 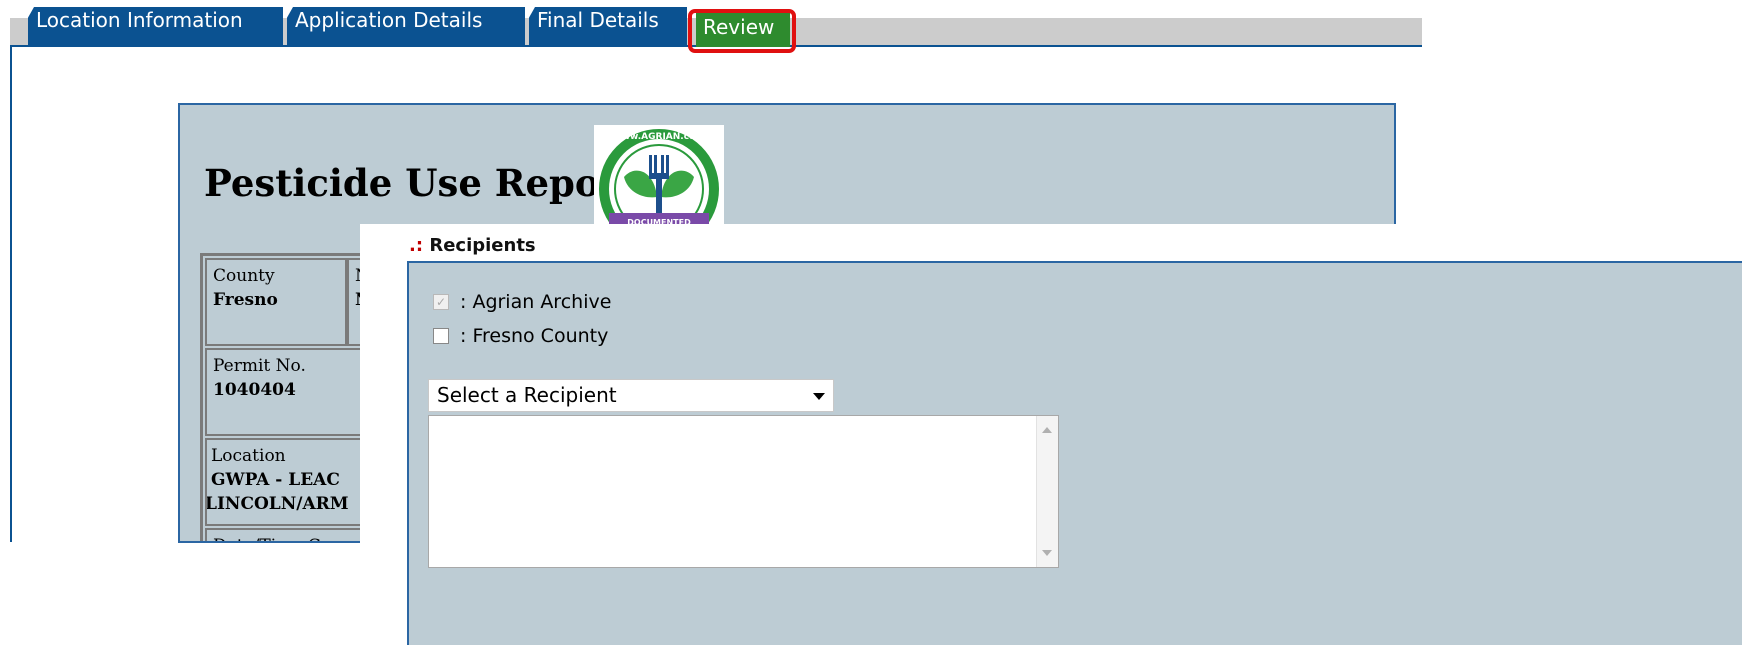 What do you see at coordinates (277, 504) in the screenshot?
I see `location-value-line2: LINCOLN/ARM` at bounding box center [277, 504].